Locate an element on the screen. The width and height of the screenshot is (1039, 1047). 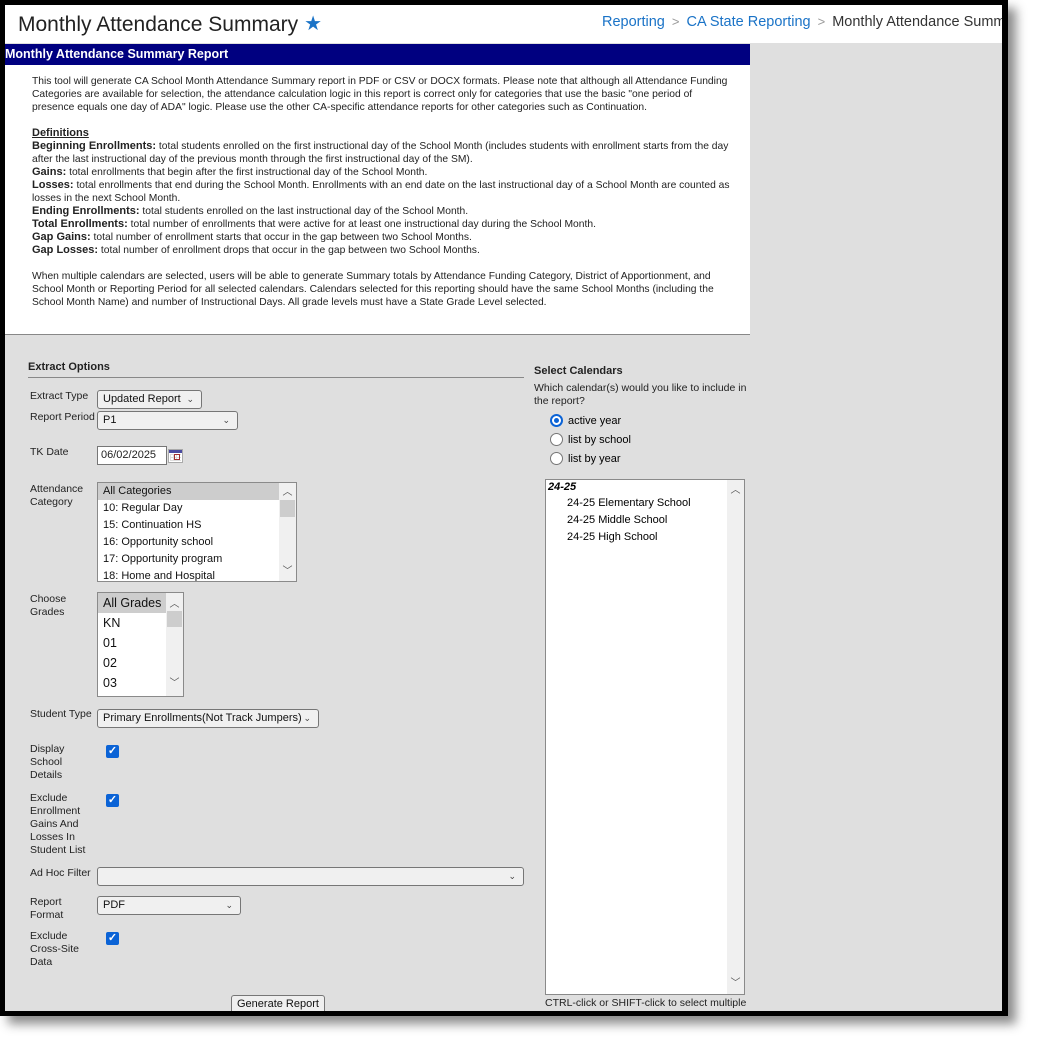
radio-selected-icon is located at coordinates (556, 420).